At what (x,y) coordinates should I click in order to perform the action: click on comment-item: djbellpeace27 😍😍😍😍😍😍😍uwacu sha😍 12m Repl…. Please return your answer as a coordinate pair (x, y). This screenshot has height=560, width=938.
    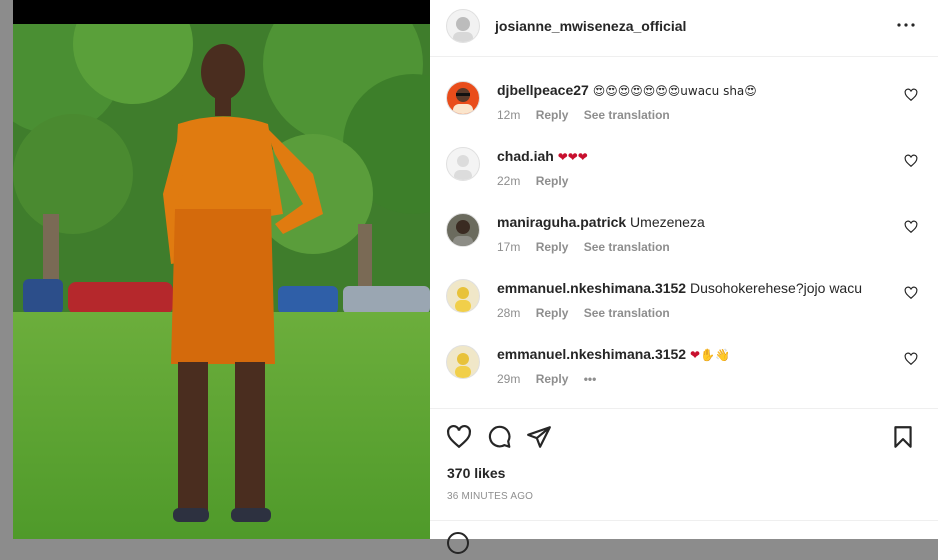
    Looking at the image, I should click on (684, 114).